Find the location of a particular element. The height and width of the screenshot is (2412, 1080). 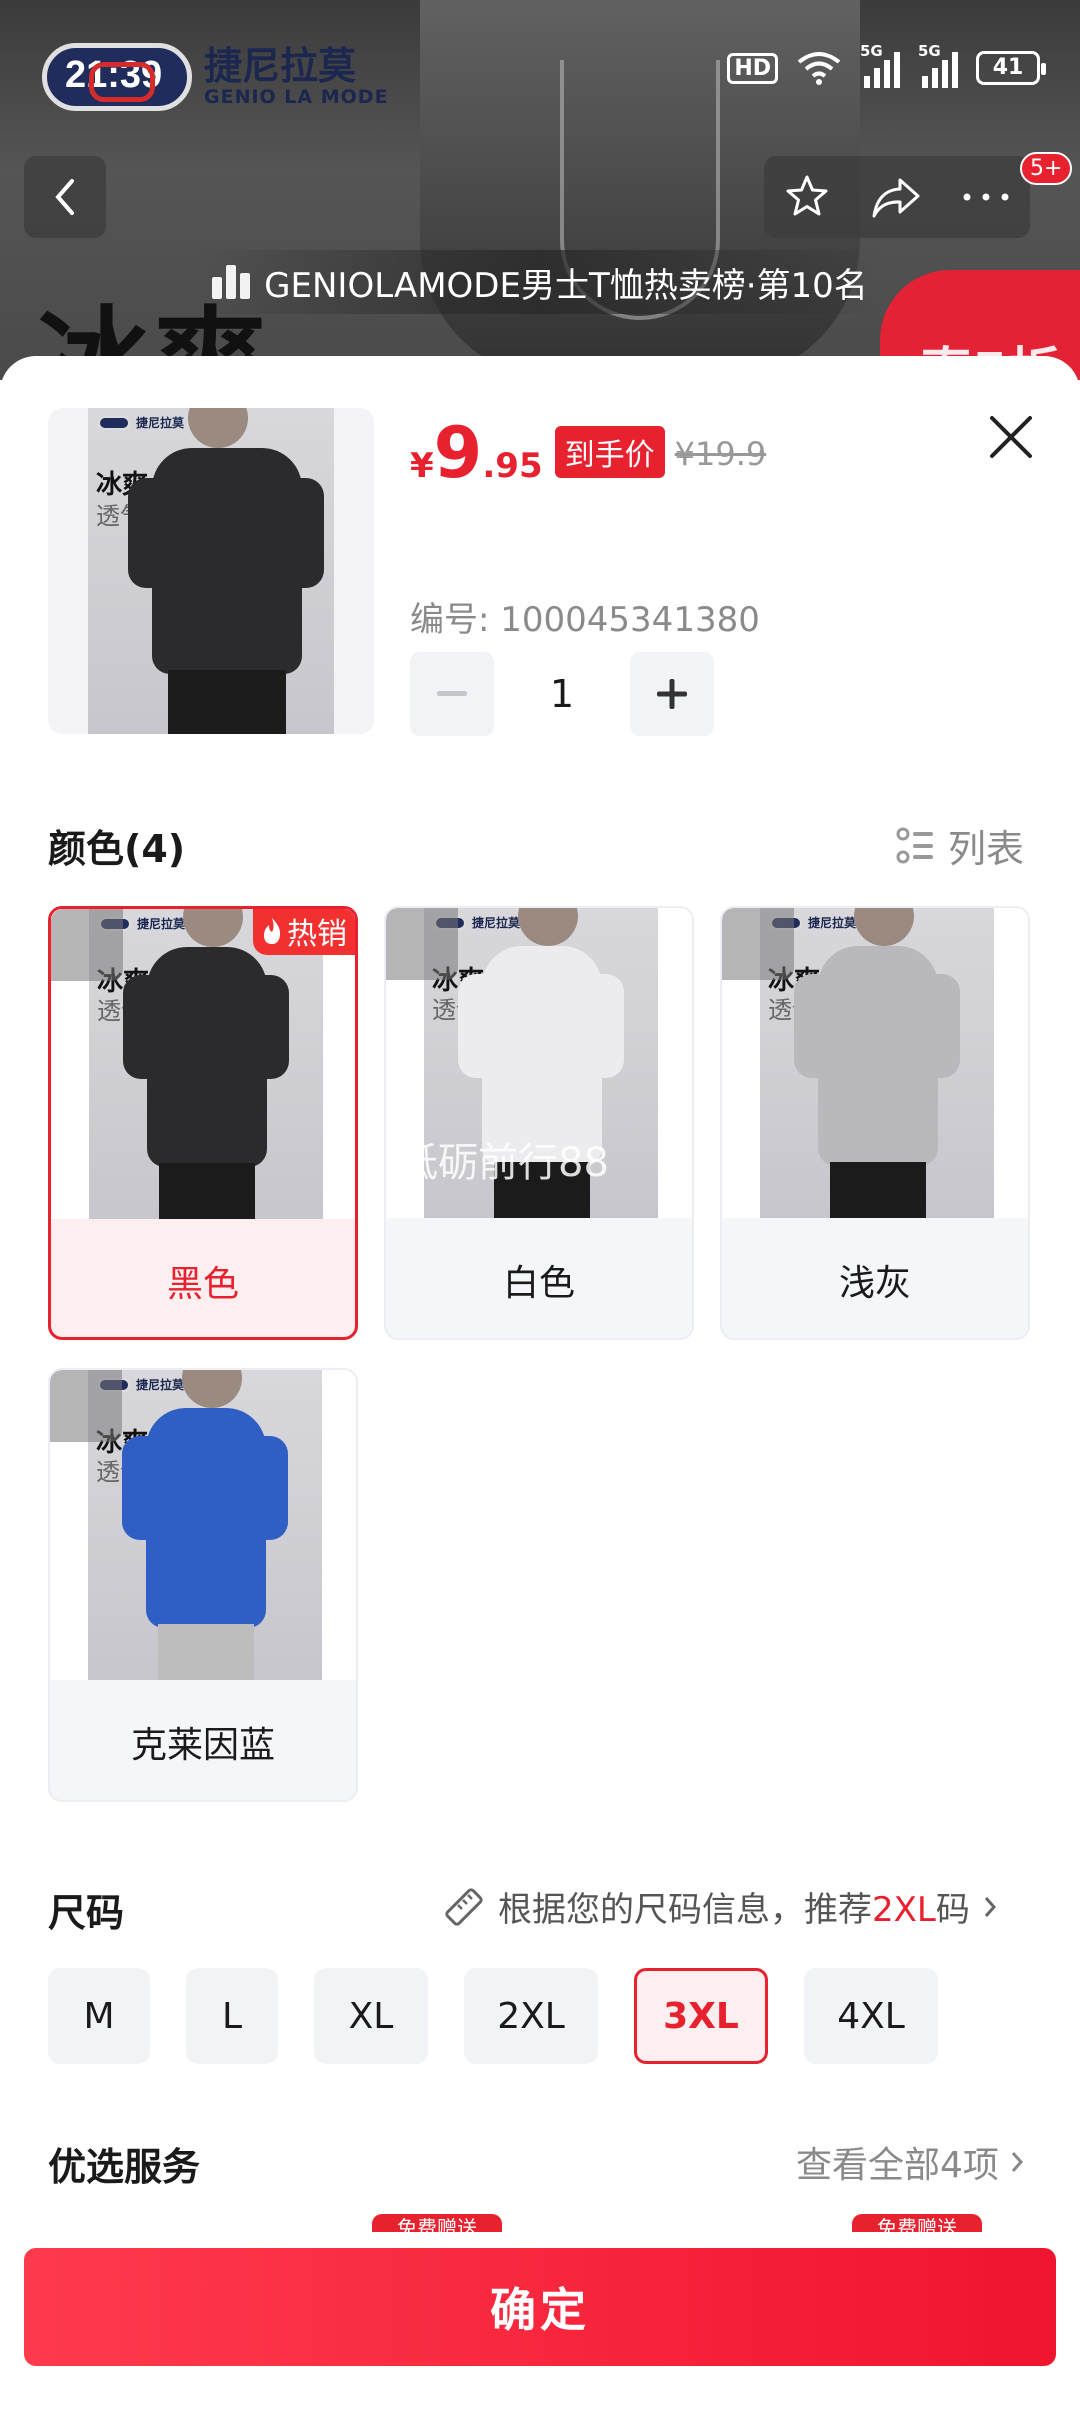

minus-icon is located at coordinates (452, 693).